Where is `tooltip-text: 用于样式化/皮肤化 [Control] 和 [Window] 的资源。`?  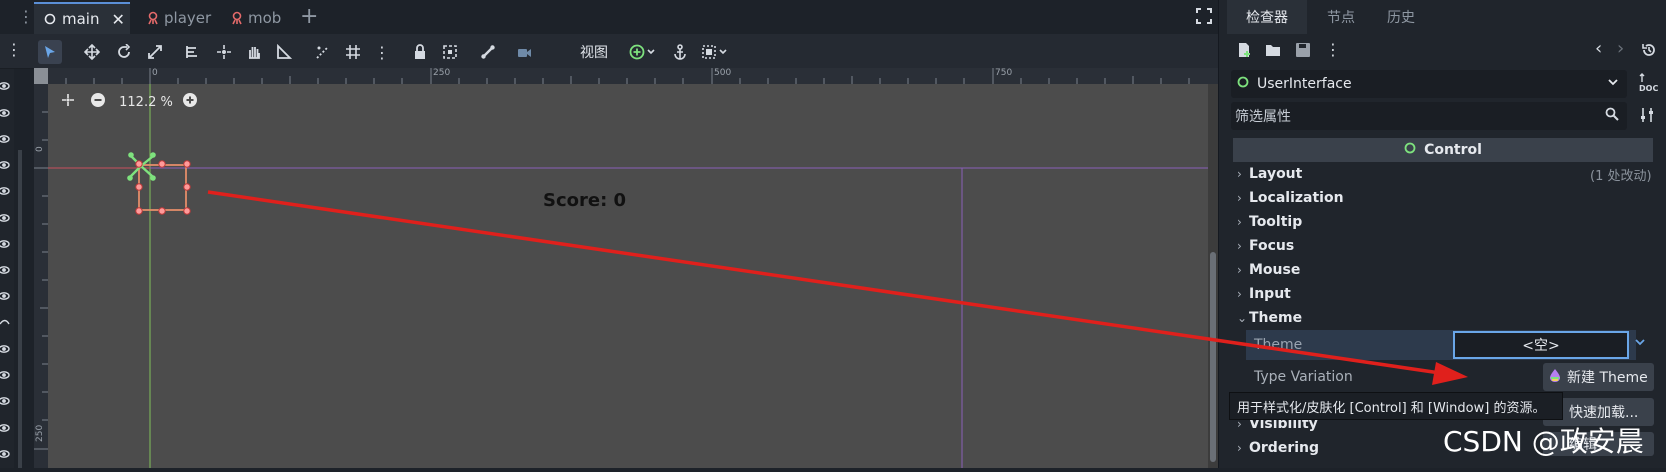 tooltip-text: 用于样式化/皮肤化 [Control] 和 [Window] 的资源。 is located at coordinates (1391, 408).